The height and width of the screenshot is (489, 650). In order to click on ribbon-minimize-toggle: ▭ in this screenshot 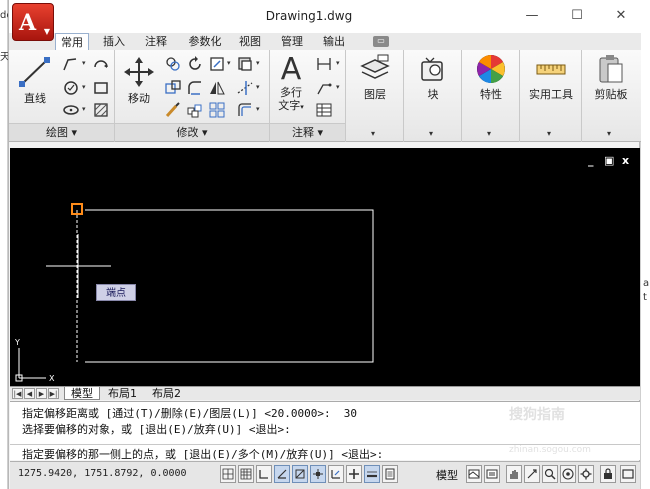, I will do `click(381, 41)`.